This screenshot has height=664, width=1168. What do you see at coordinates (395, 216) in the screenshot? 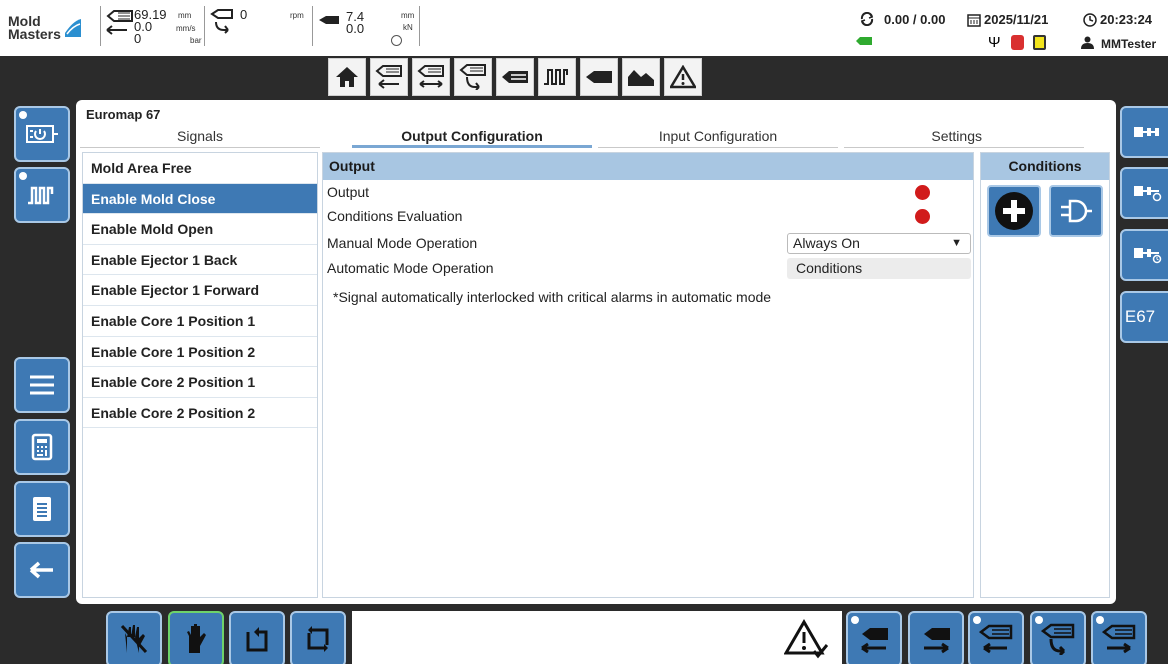
I see `conditions-evaluation-label: Conditions Evaluation` at bounding box center [395, 216].